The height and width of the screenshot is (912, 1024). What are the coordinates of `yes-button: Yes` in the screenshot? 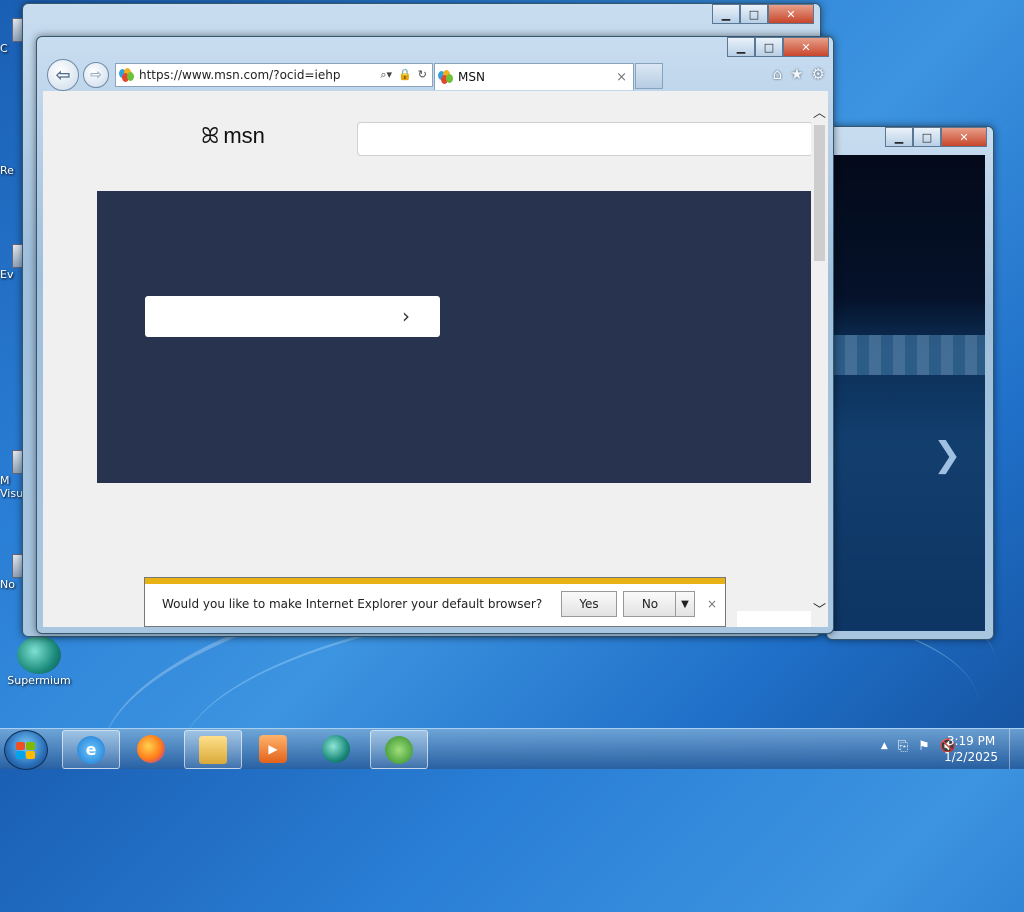 It's located at (589, 604).